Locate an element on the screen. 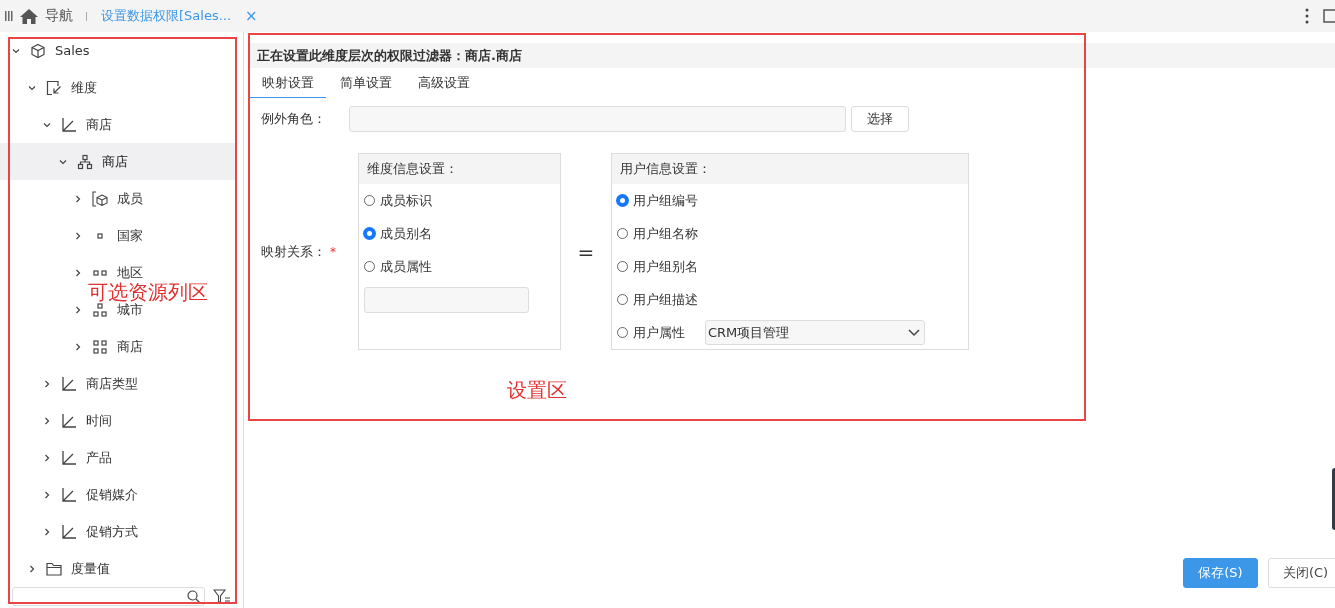 The image size is (1335, 608). option-label: 用户属性 is located at coordinates (659, 332).